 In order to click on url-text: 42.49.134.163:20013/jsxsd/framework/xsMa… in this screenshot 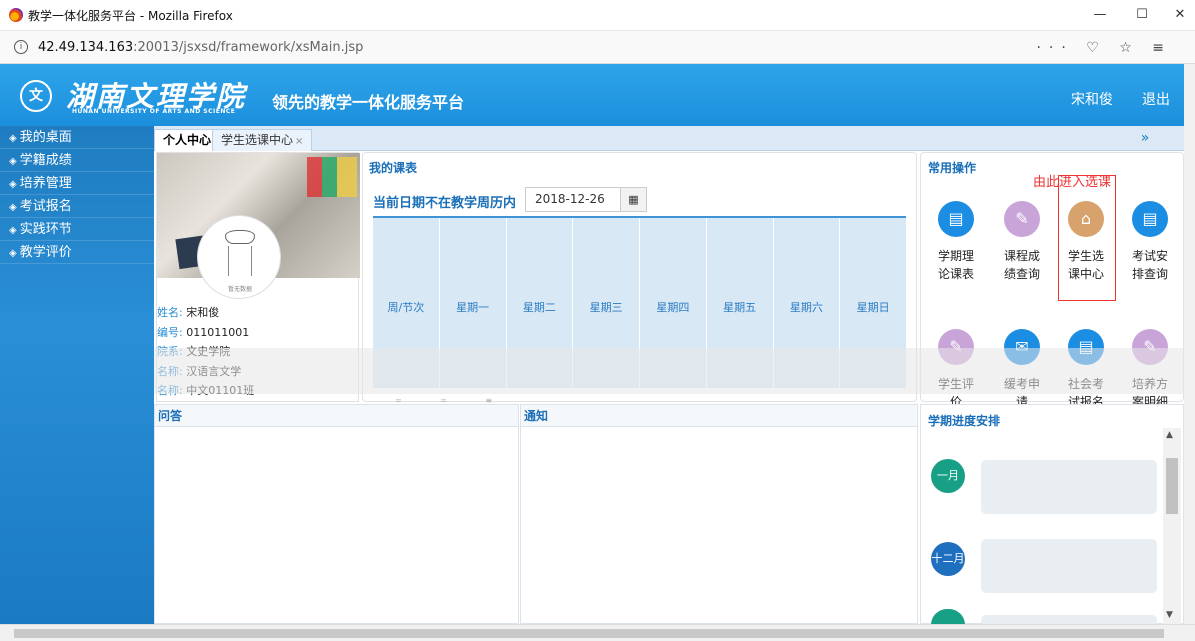, I will do `click(200, 47)`.